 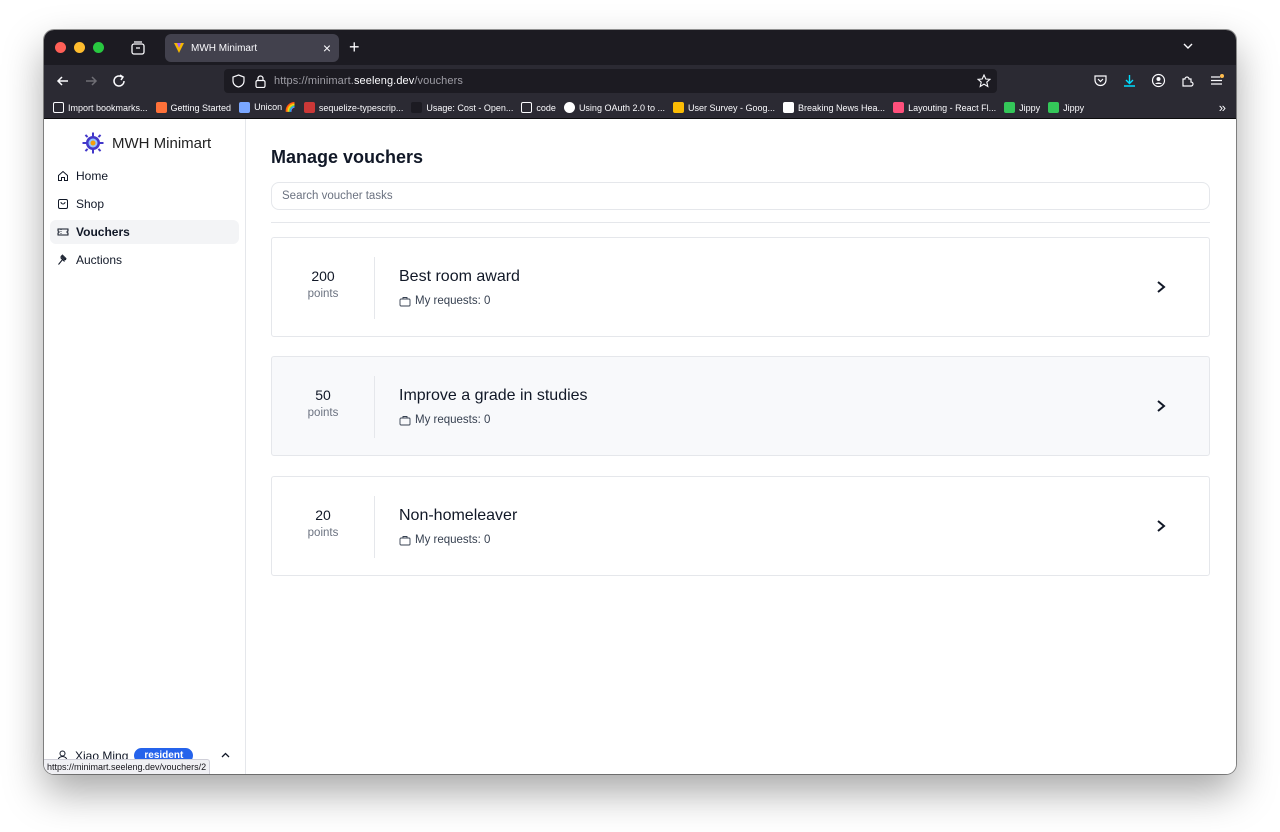 I want to click on bookmark-item: code, so click(x=538, y=107).